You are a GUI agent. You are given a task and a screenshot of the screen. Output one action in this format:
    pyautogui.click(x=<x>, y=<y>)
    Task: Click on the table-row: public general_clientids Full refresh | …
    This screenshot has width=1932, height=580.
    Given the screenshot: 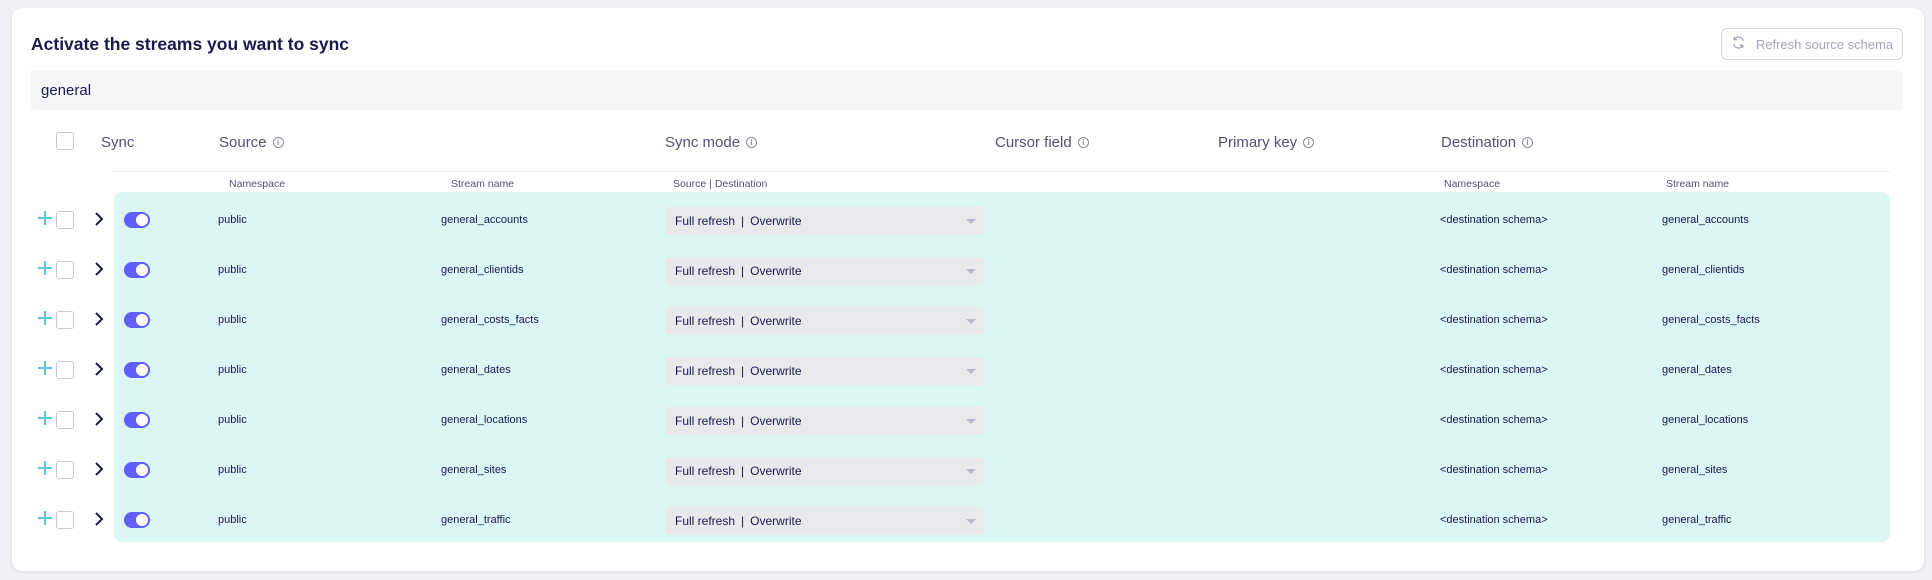 What is the action you would take?
    pyautogui.click(x=972, y=272)
    